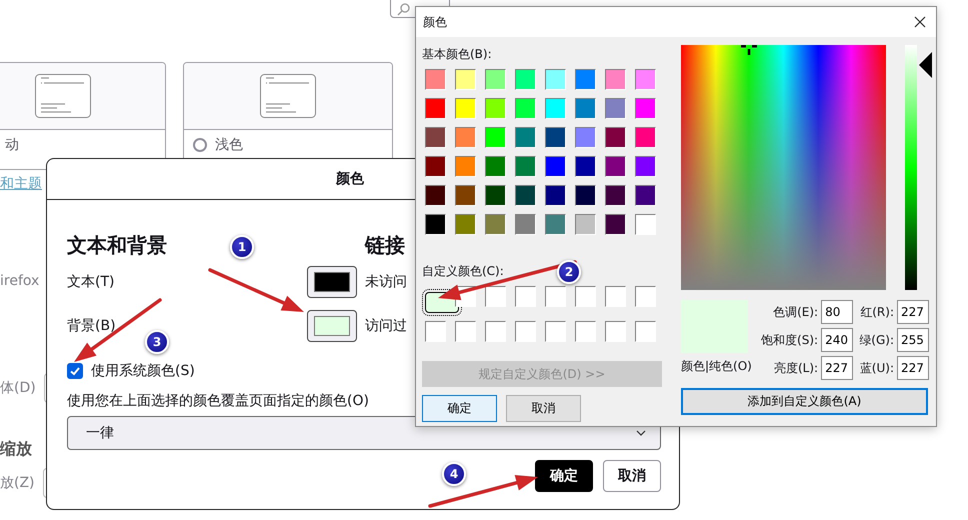  Describe the element at coordinates (385, 245) in the screenshot. I see `section-heading: 链接` at that location.